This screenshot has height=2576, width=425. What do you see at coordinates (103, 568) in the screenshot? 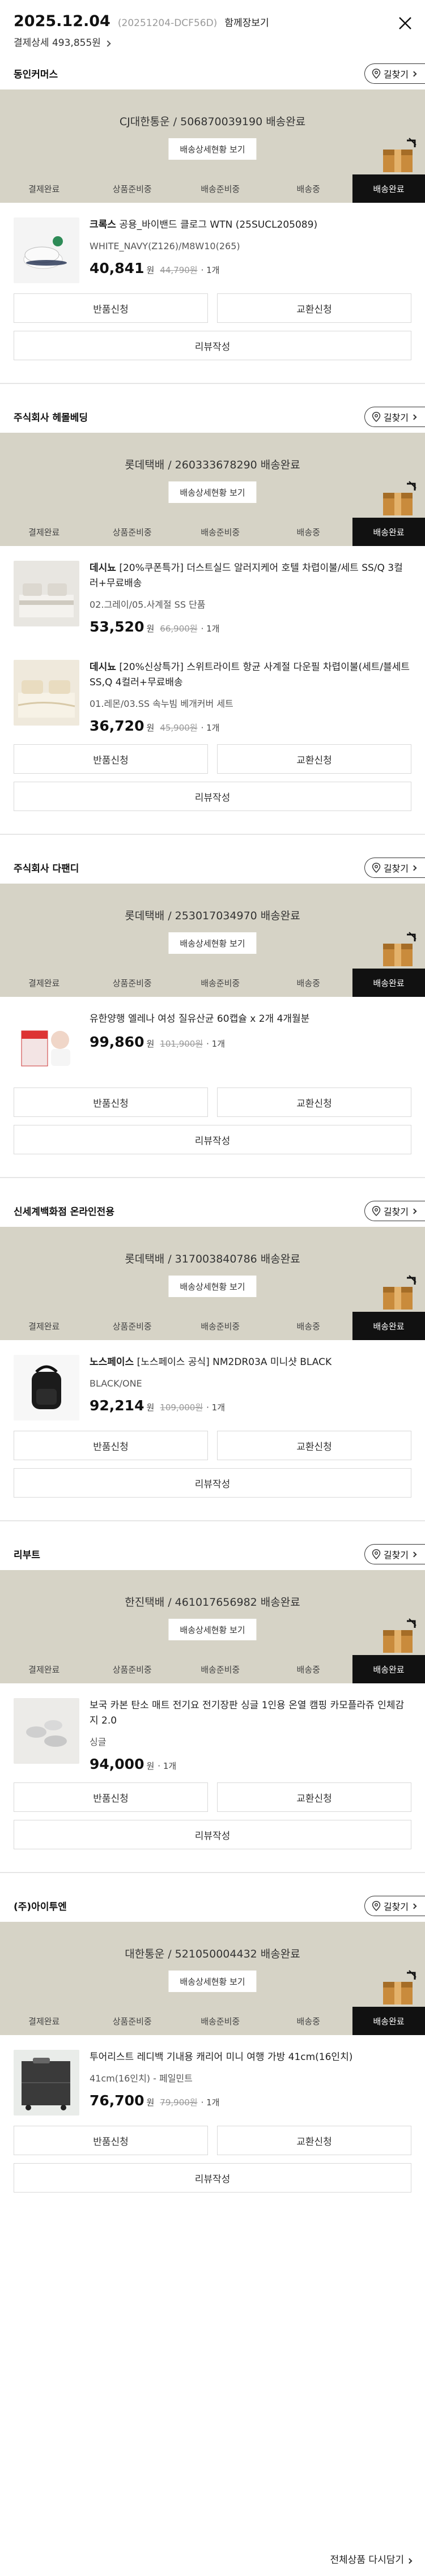
I see `product-brand: 데시뇨` at bounding box center [103, 568].